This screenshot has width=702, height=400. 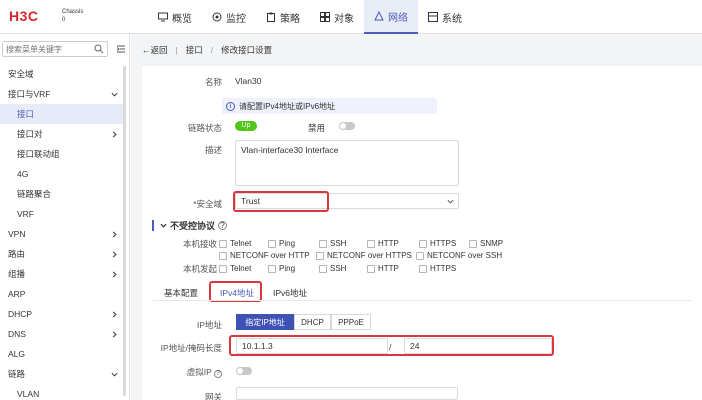 I want to click on zone-highlight-box, so click(x=281, y=201).